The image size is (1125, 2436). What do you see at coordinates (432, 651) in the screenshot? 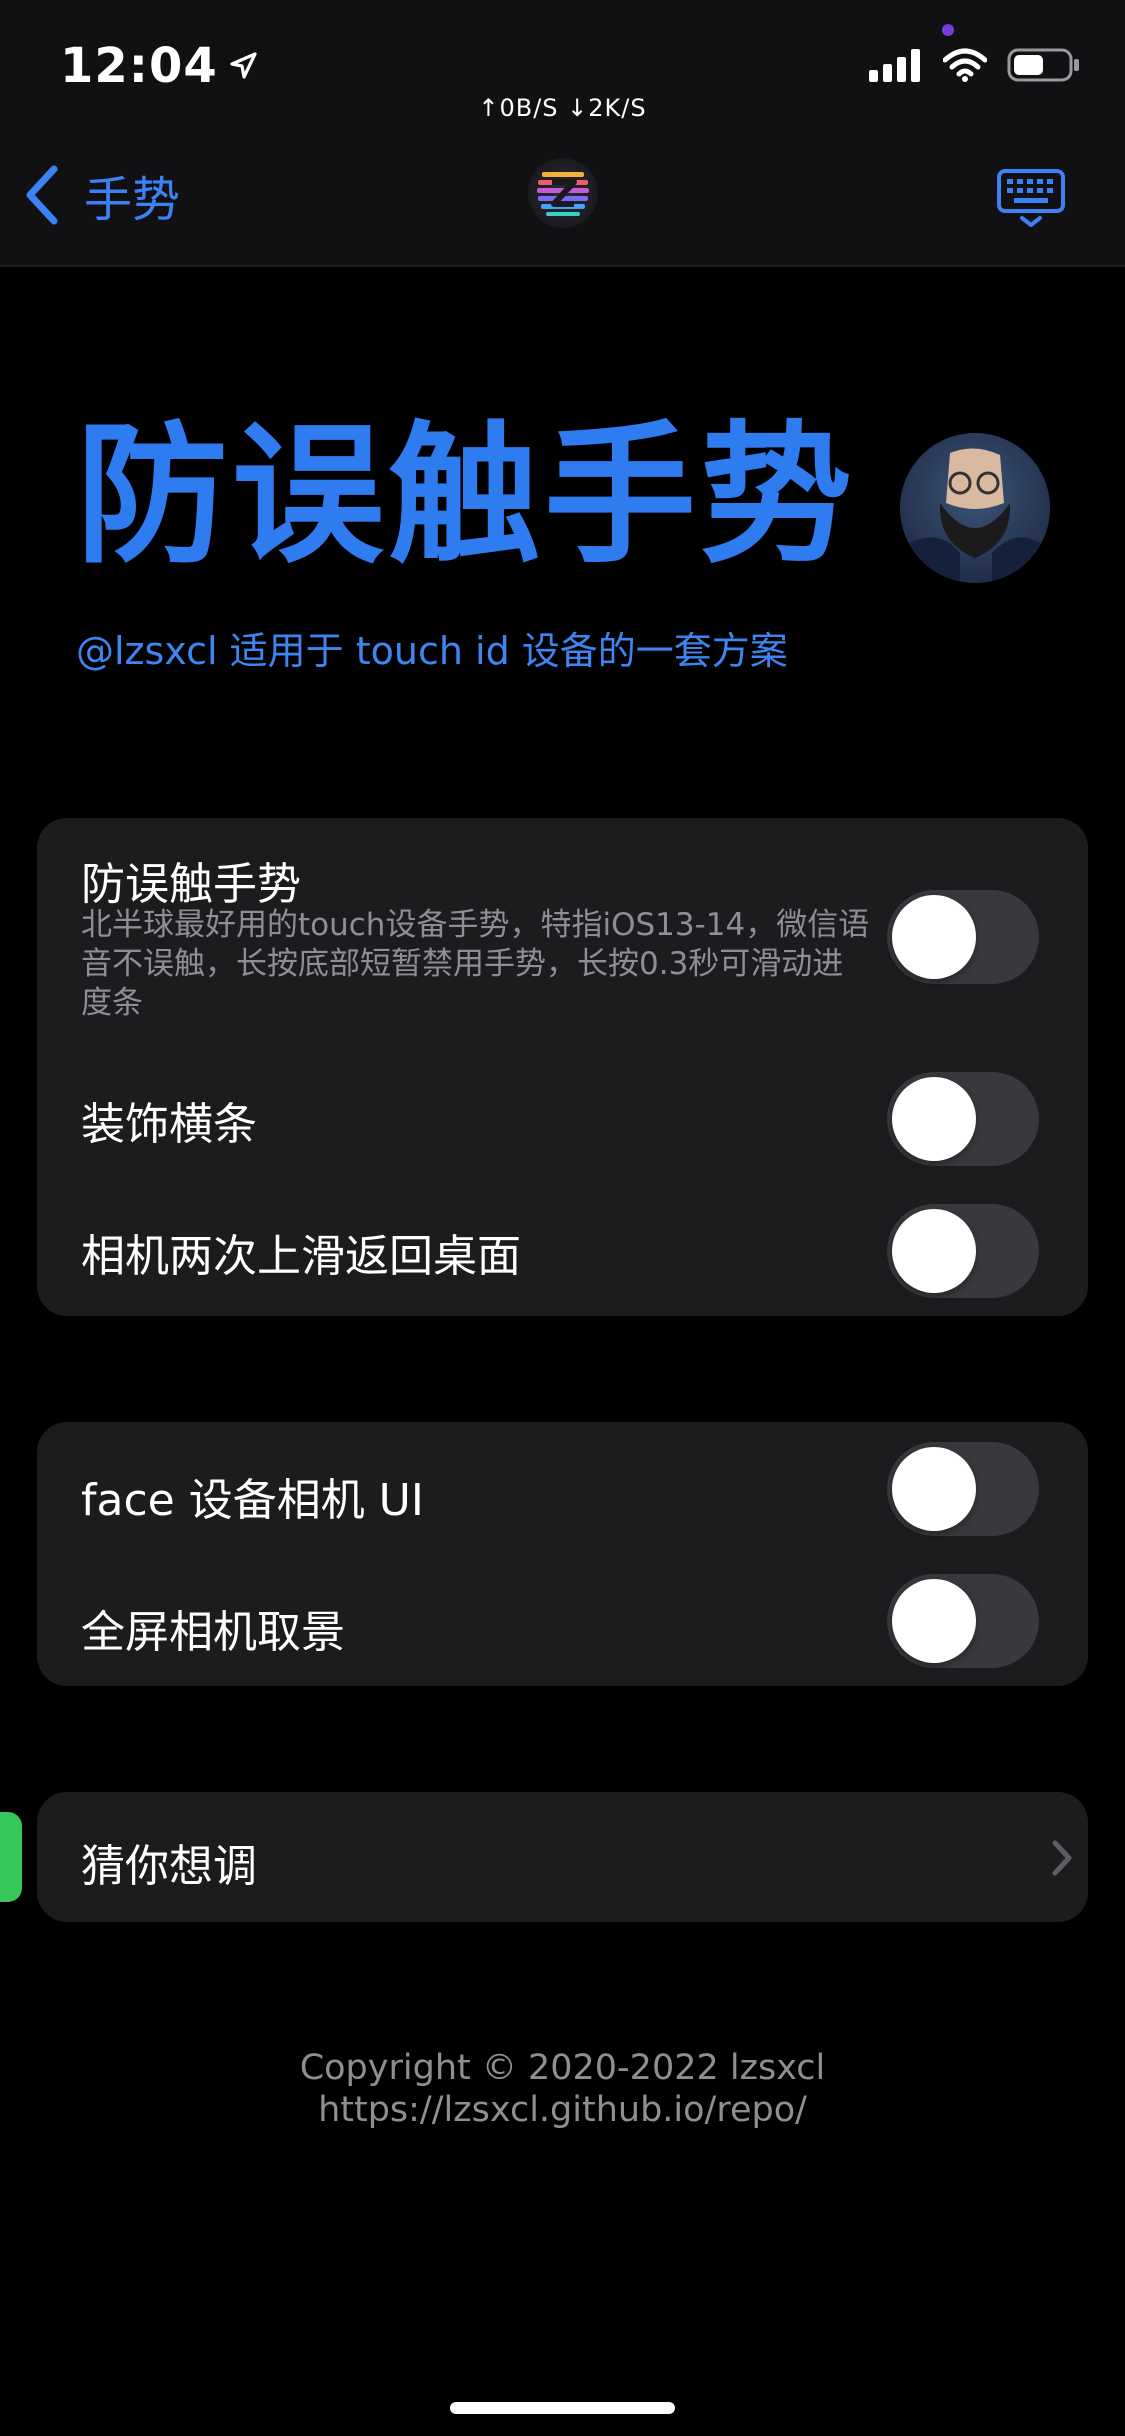
I see `page-subtitle: @lzsxcl 适用于 touch id 设备的一套方案` at bounding box center [432, 651].